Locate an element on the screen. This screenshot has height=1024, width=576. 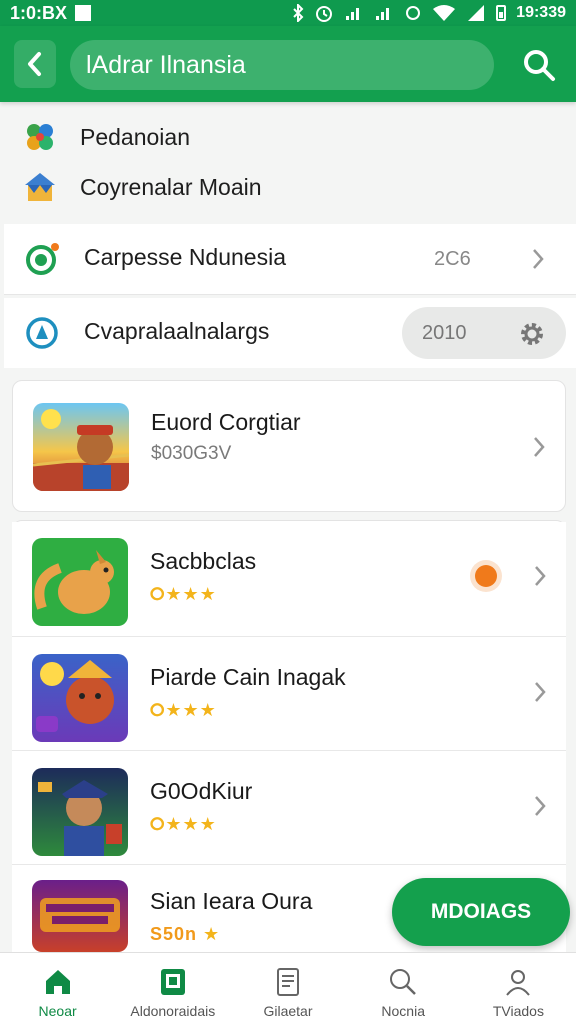
app-row-piarde: Piarde Cain Inagak ⭘★★★ is located at coordinates (289, 696).